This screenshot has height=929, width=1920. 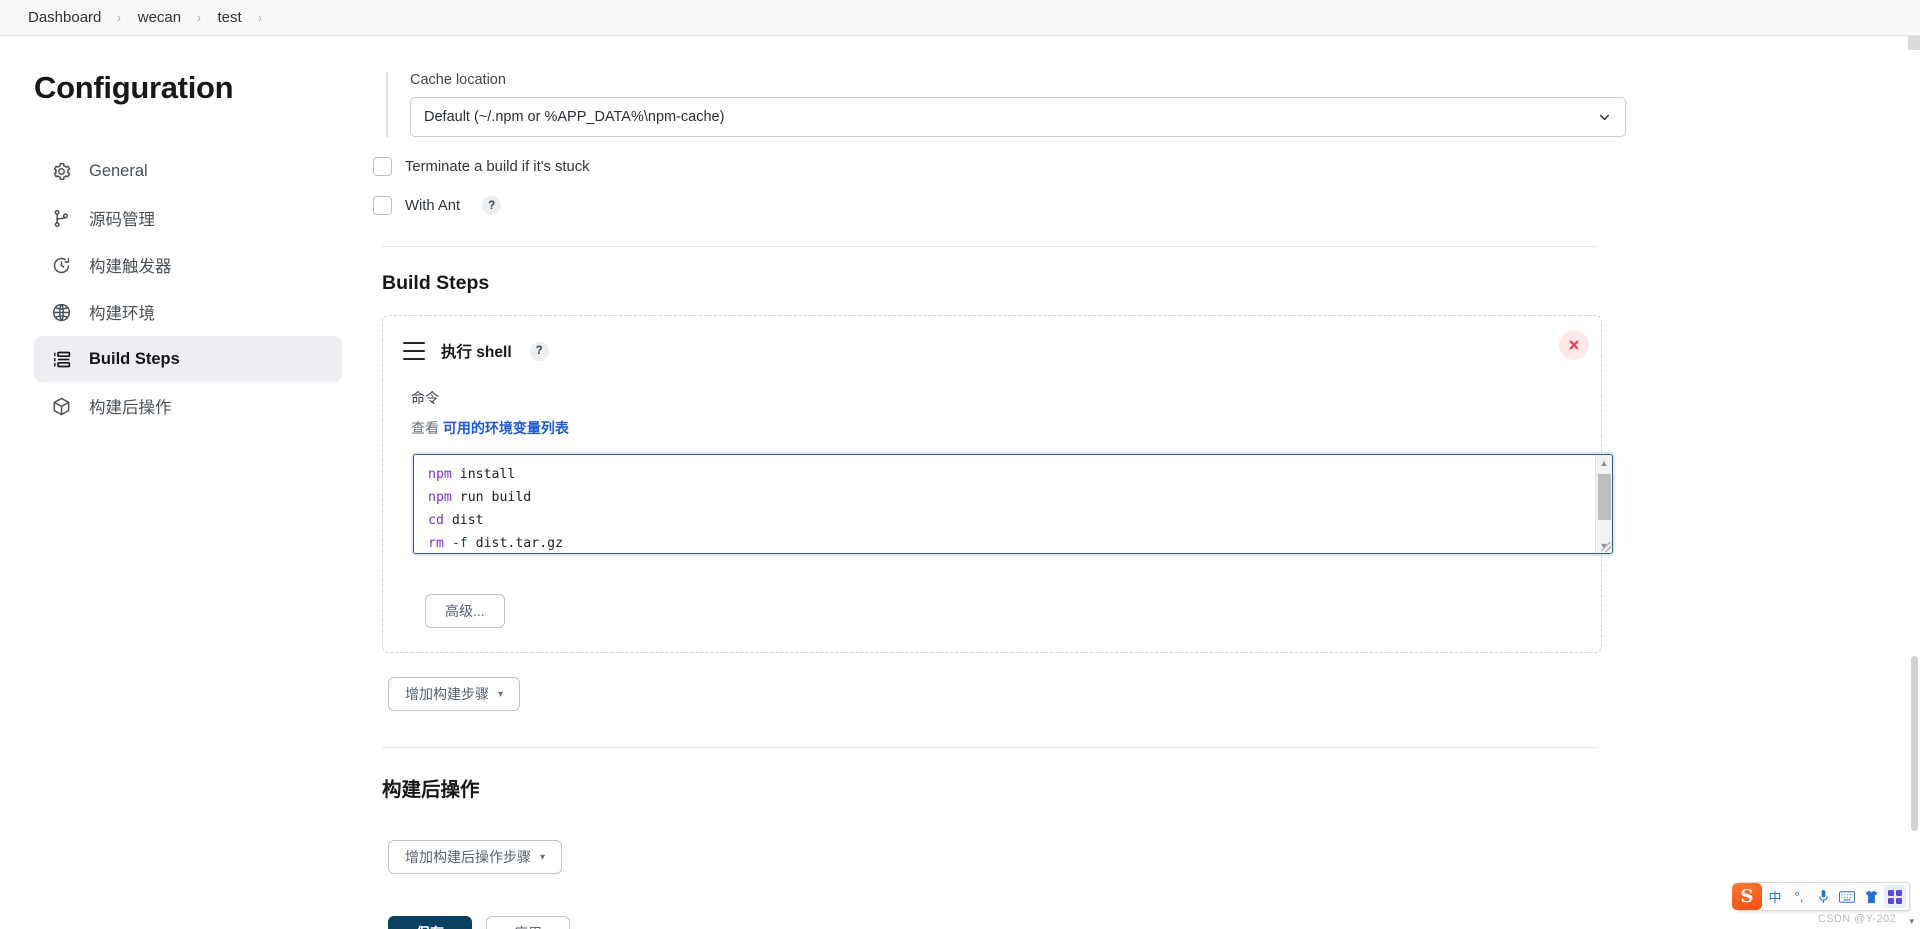 I want to click on box-icon, so click(x=61, y=406).